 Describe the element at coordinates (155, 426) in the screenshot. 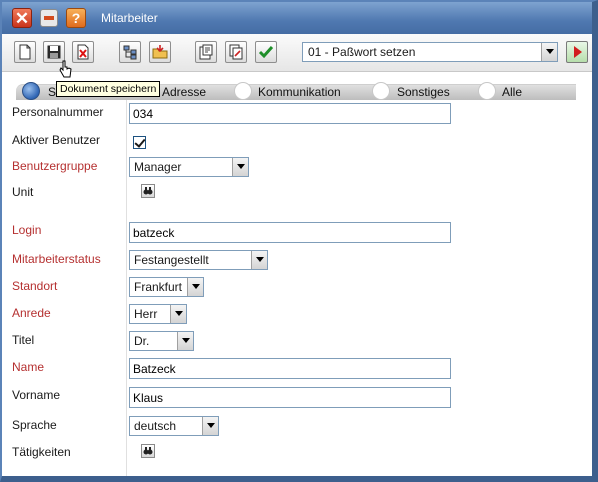

I see `sprache-value: deutsch` at that location.